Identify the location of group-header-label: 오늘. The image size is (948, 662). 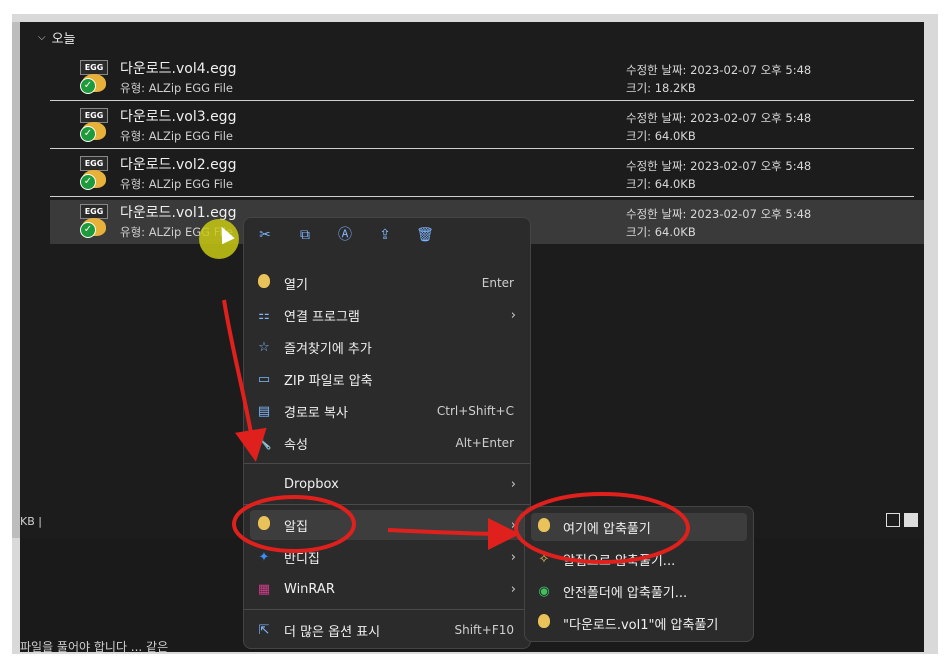
(63, 39).